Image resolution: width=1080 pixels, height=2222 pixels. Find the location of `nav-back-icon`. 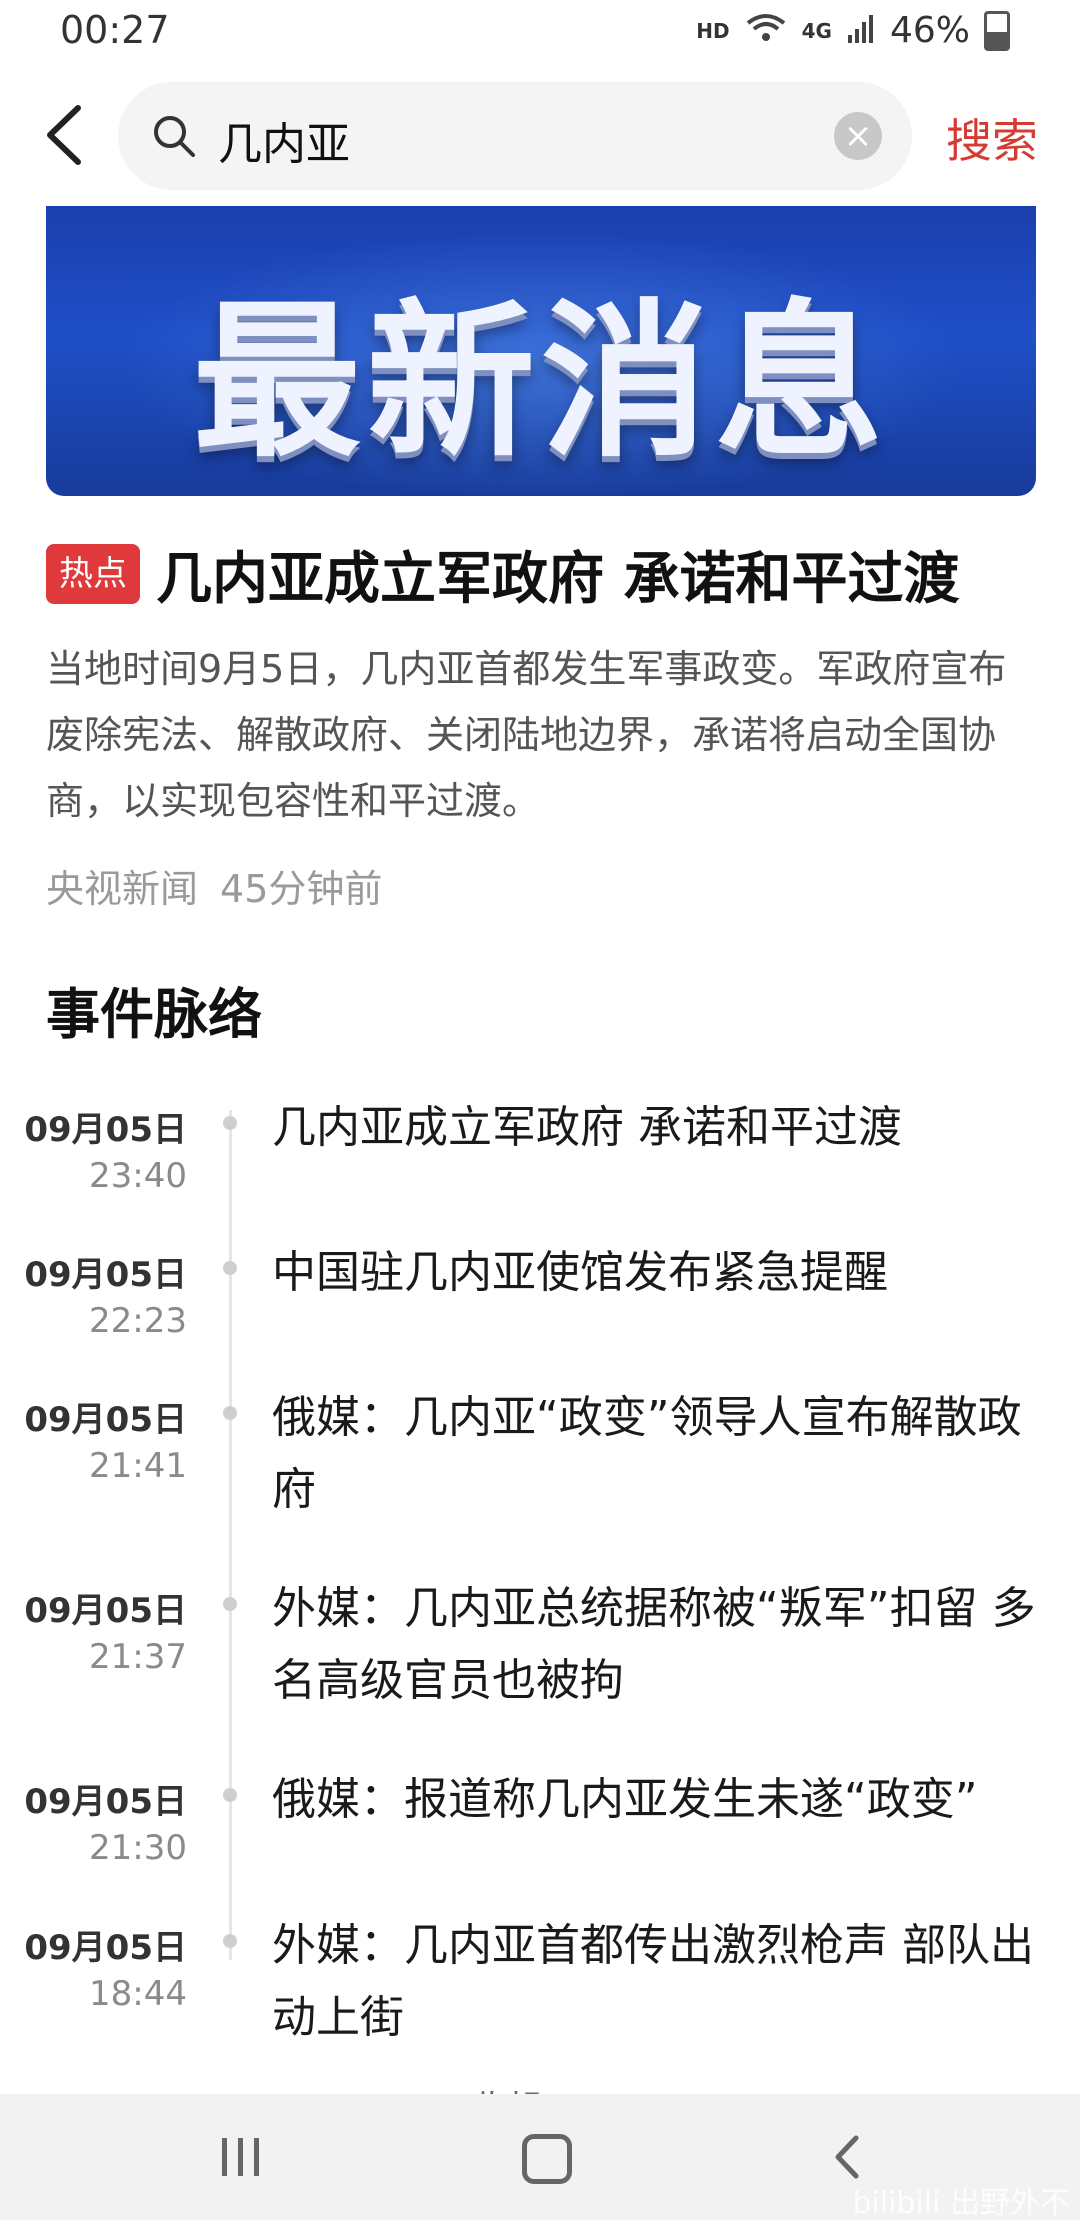

nav-back-icon is located at coordinates (848, 2157).